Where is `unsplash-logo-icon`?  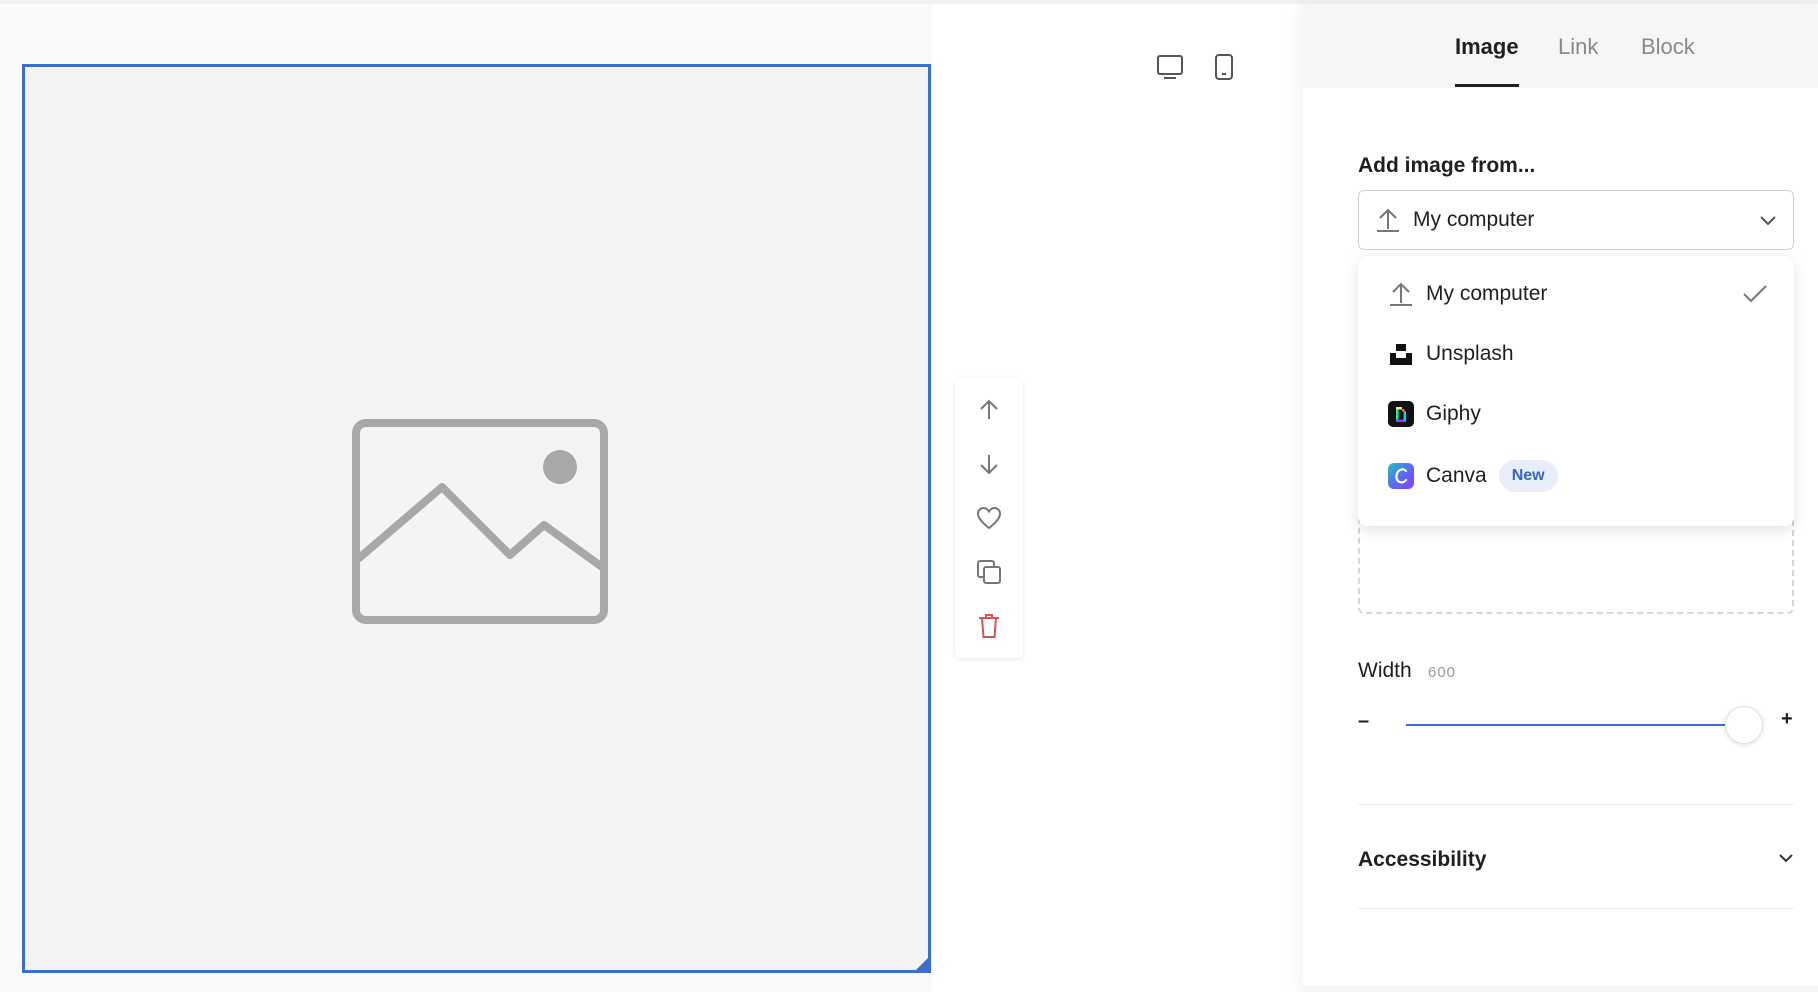 unsplash-logo-icon is located at coordinates (1401, 354).